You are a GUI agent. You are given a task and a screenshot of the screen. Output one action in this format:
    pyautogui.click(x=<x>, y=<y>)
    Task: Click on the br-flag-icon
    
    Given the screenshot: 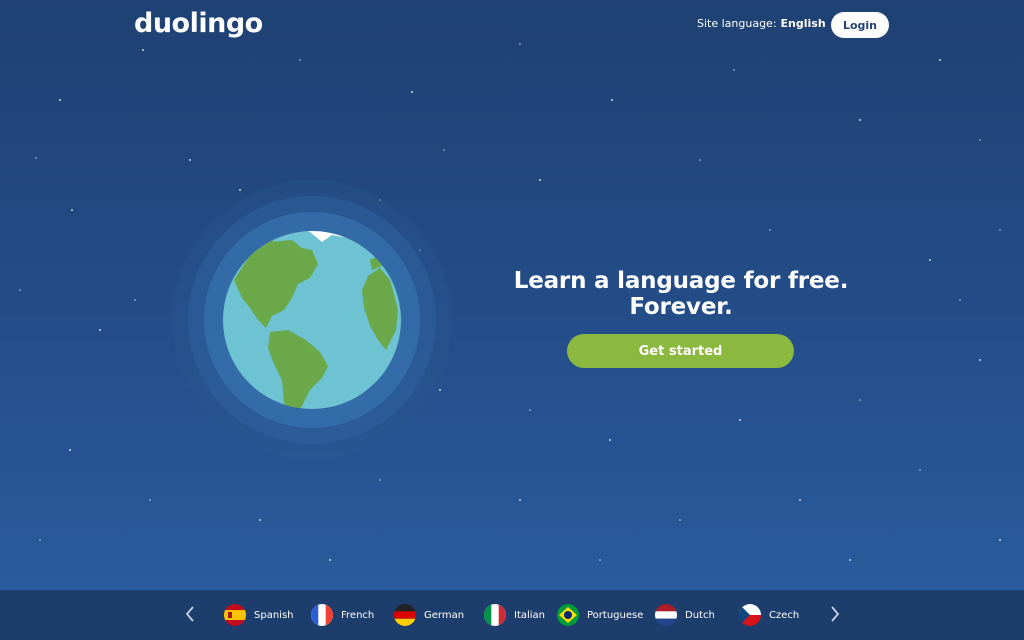 What is the action you would take?
    pyautogui.click(x=568, y=615)
    